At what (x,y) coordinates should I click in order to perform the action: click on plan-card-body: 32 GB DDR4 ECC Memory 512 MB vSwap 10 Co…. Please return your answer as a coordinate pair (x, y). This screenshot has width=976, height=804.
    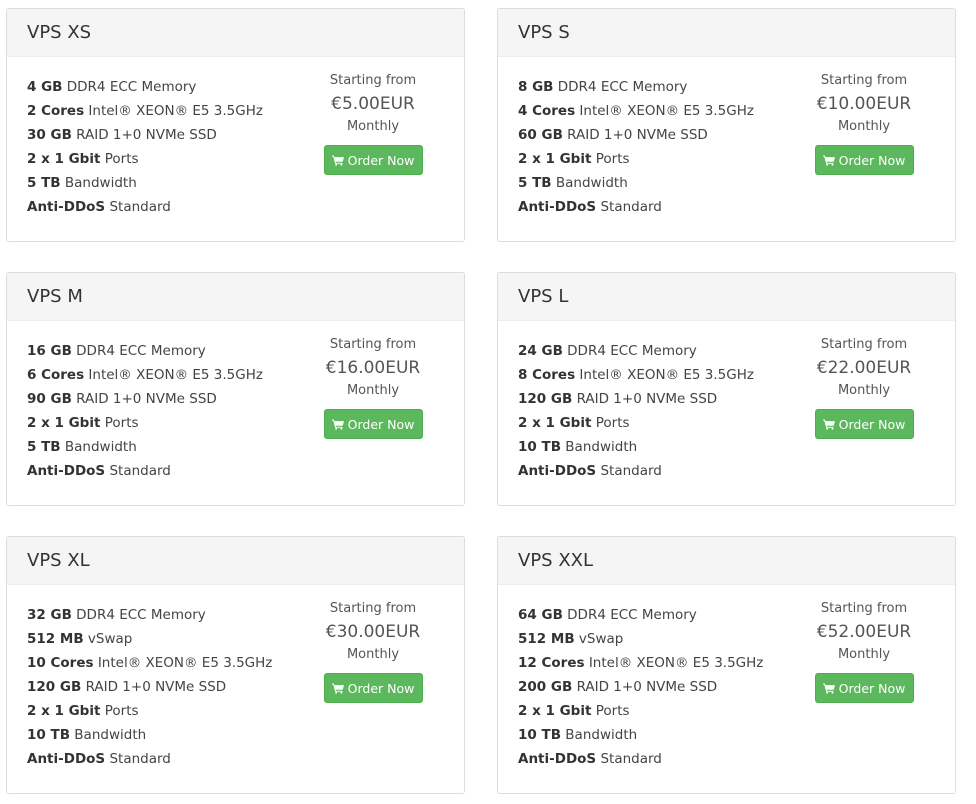
    Looking at the image, I should click on (235, 685).